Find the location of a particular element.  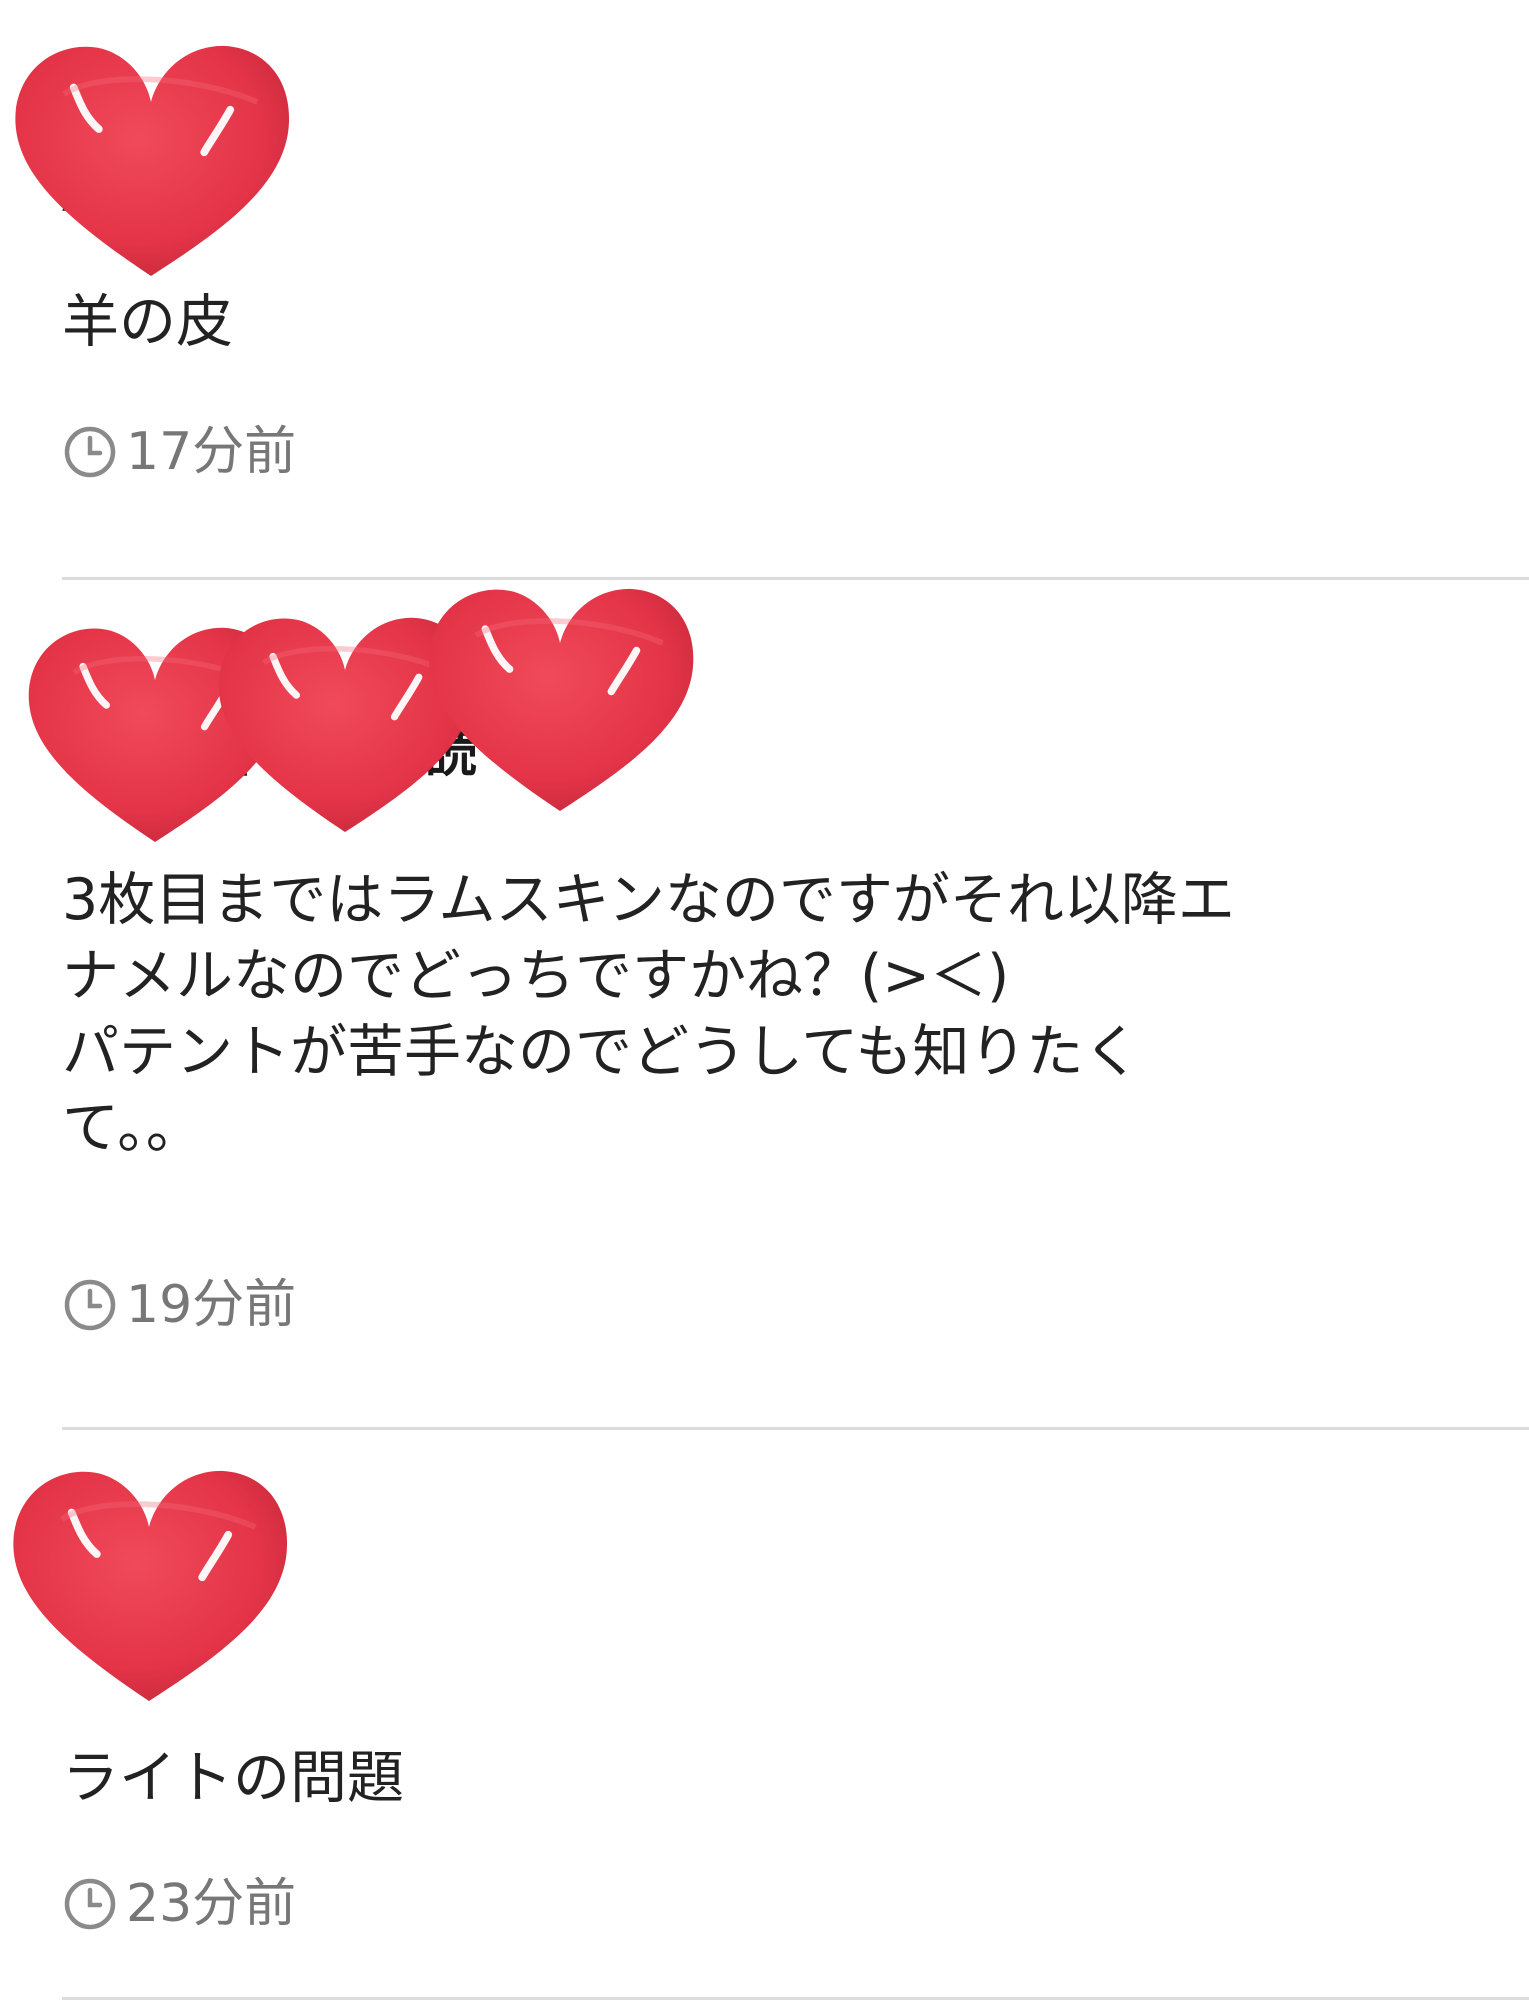

divider is located at coordinates (795, 1998).